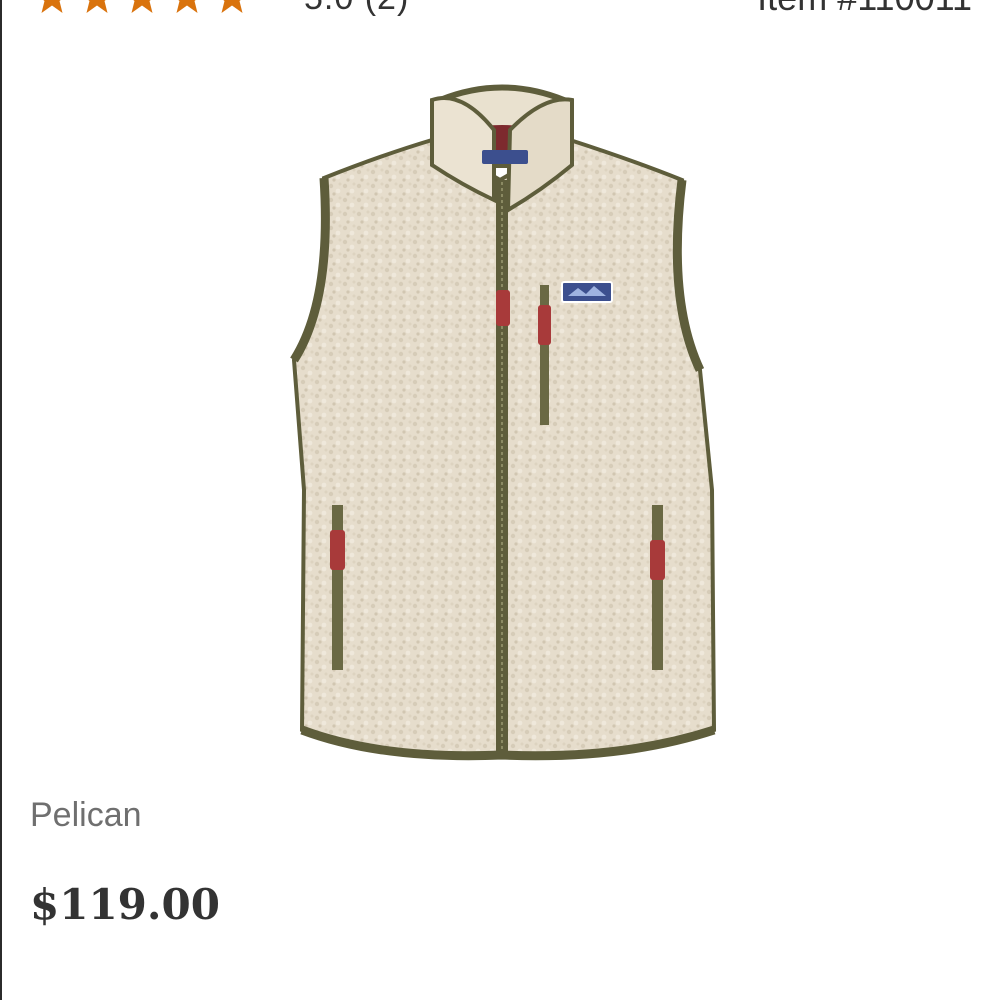 Image resolution: width=1000 pixels, height=1000 pixels. What do you see at coordinates (356, 9) in the screenshot?
I see `rating-summary-link: 5.0 (2)` at bounding box center [356, 9].